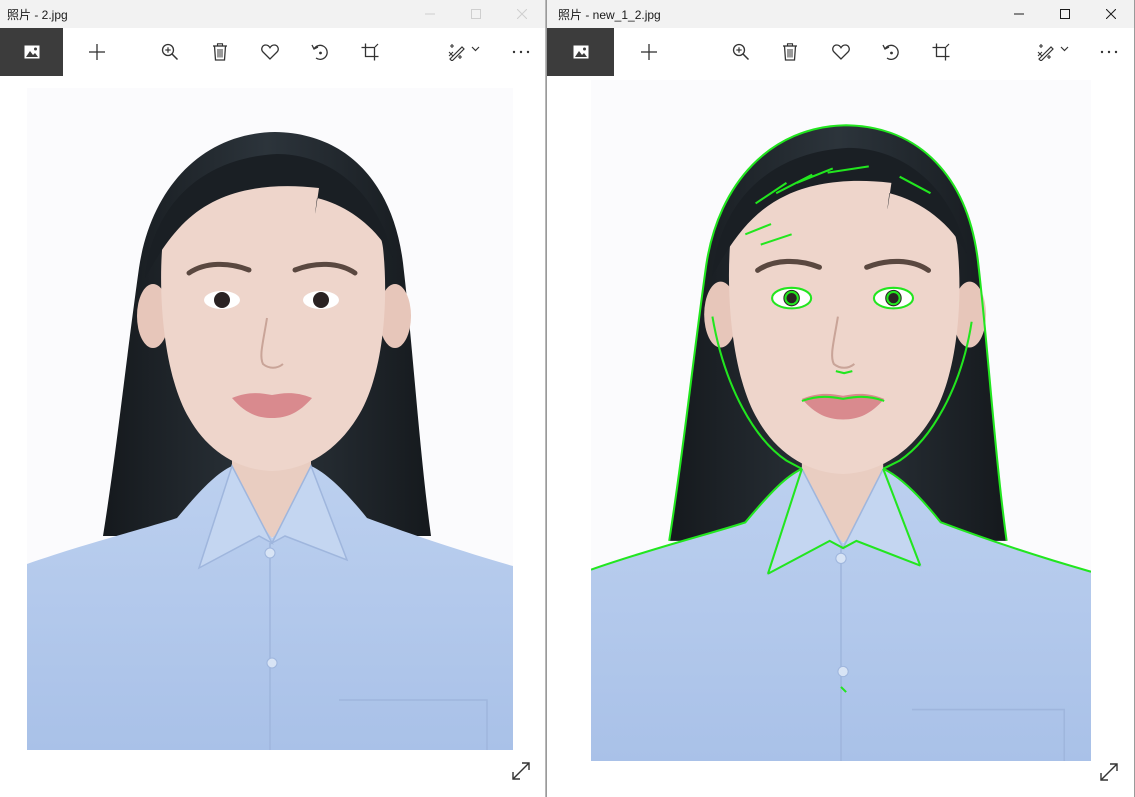 This screenshot has width=1135, height=797. Describe the element at coordinates (840, 14) in the screenshot. I see `title-bar: 照片 - new_1_2.jpg` at that location.